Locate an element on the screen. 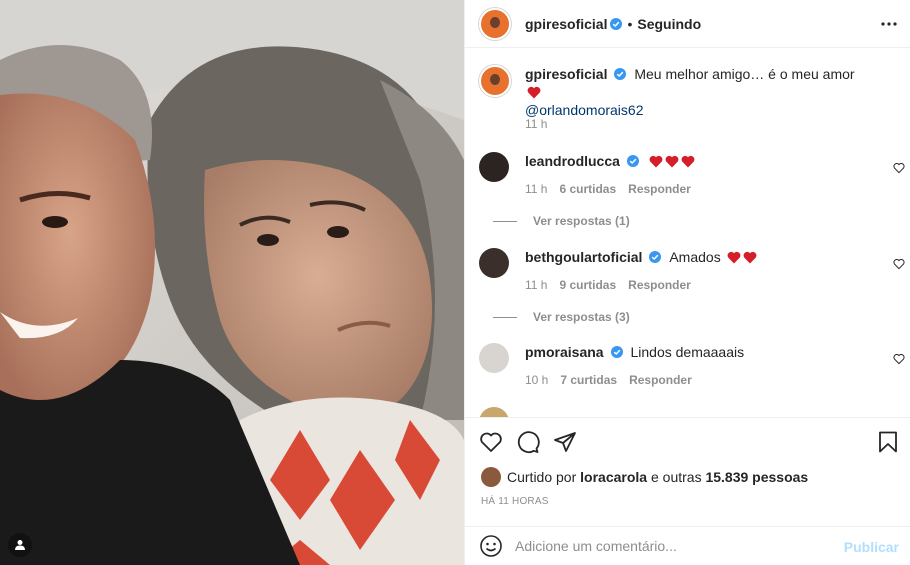 The image size is (910, 565). caption-mention-link: @orlandomorais62 is located at coordinates (584, 110).